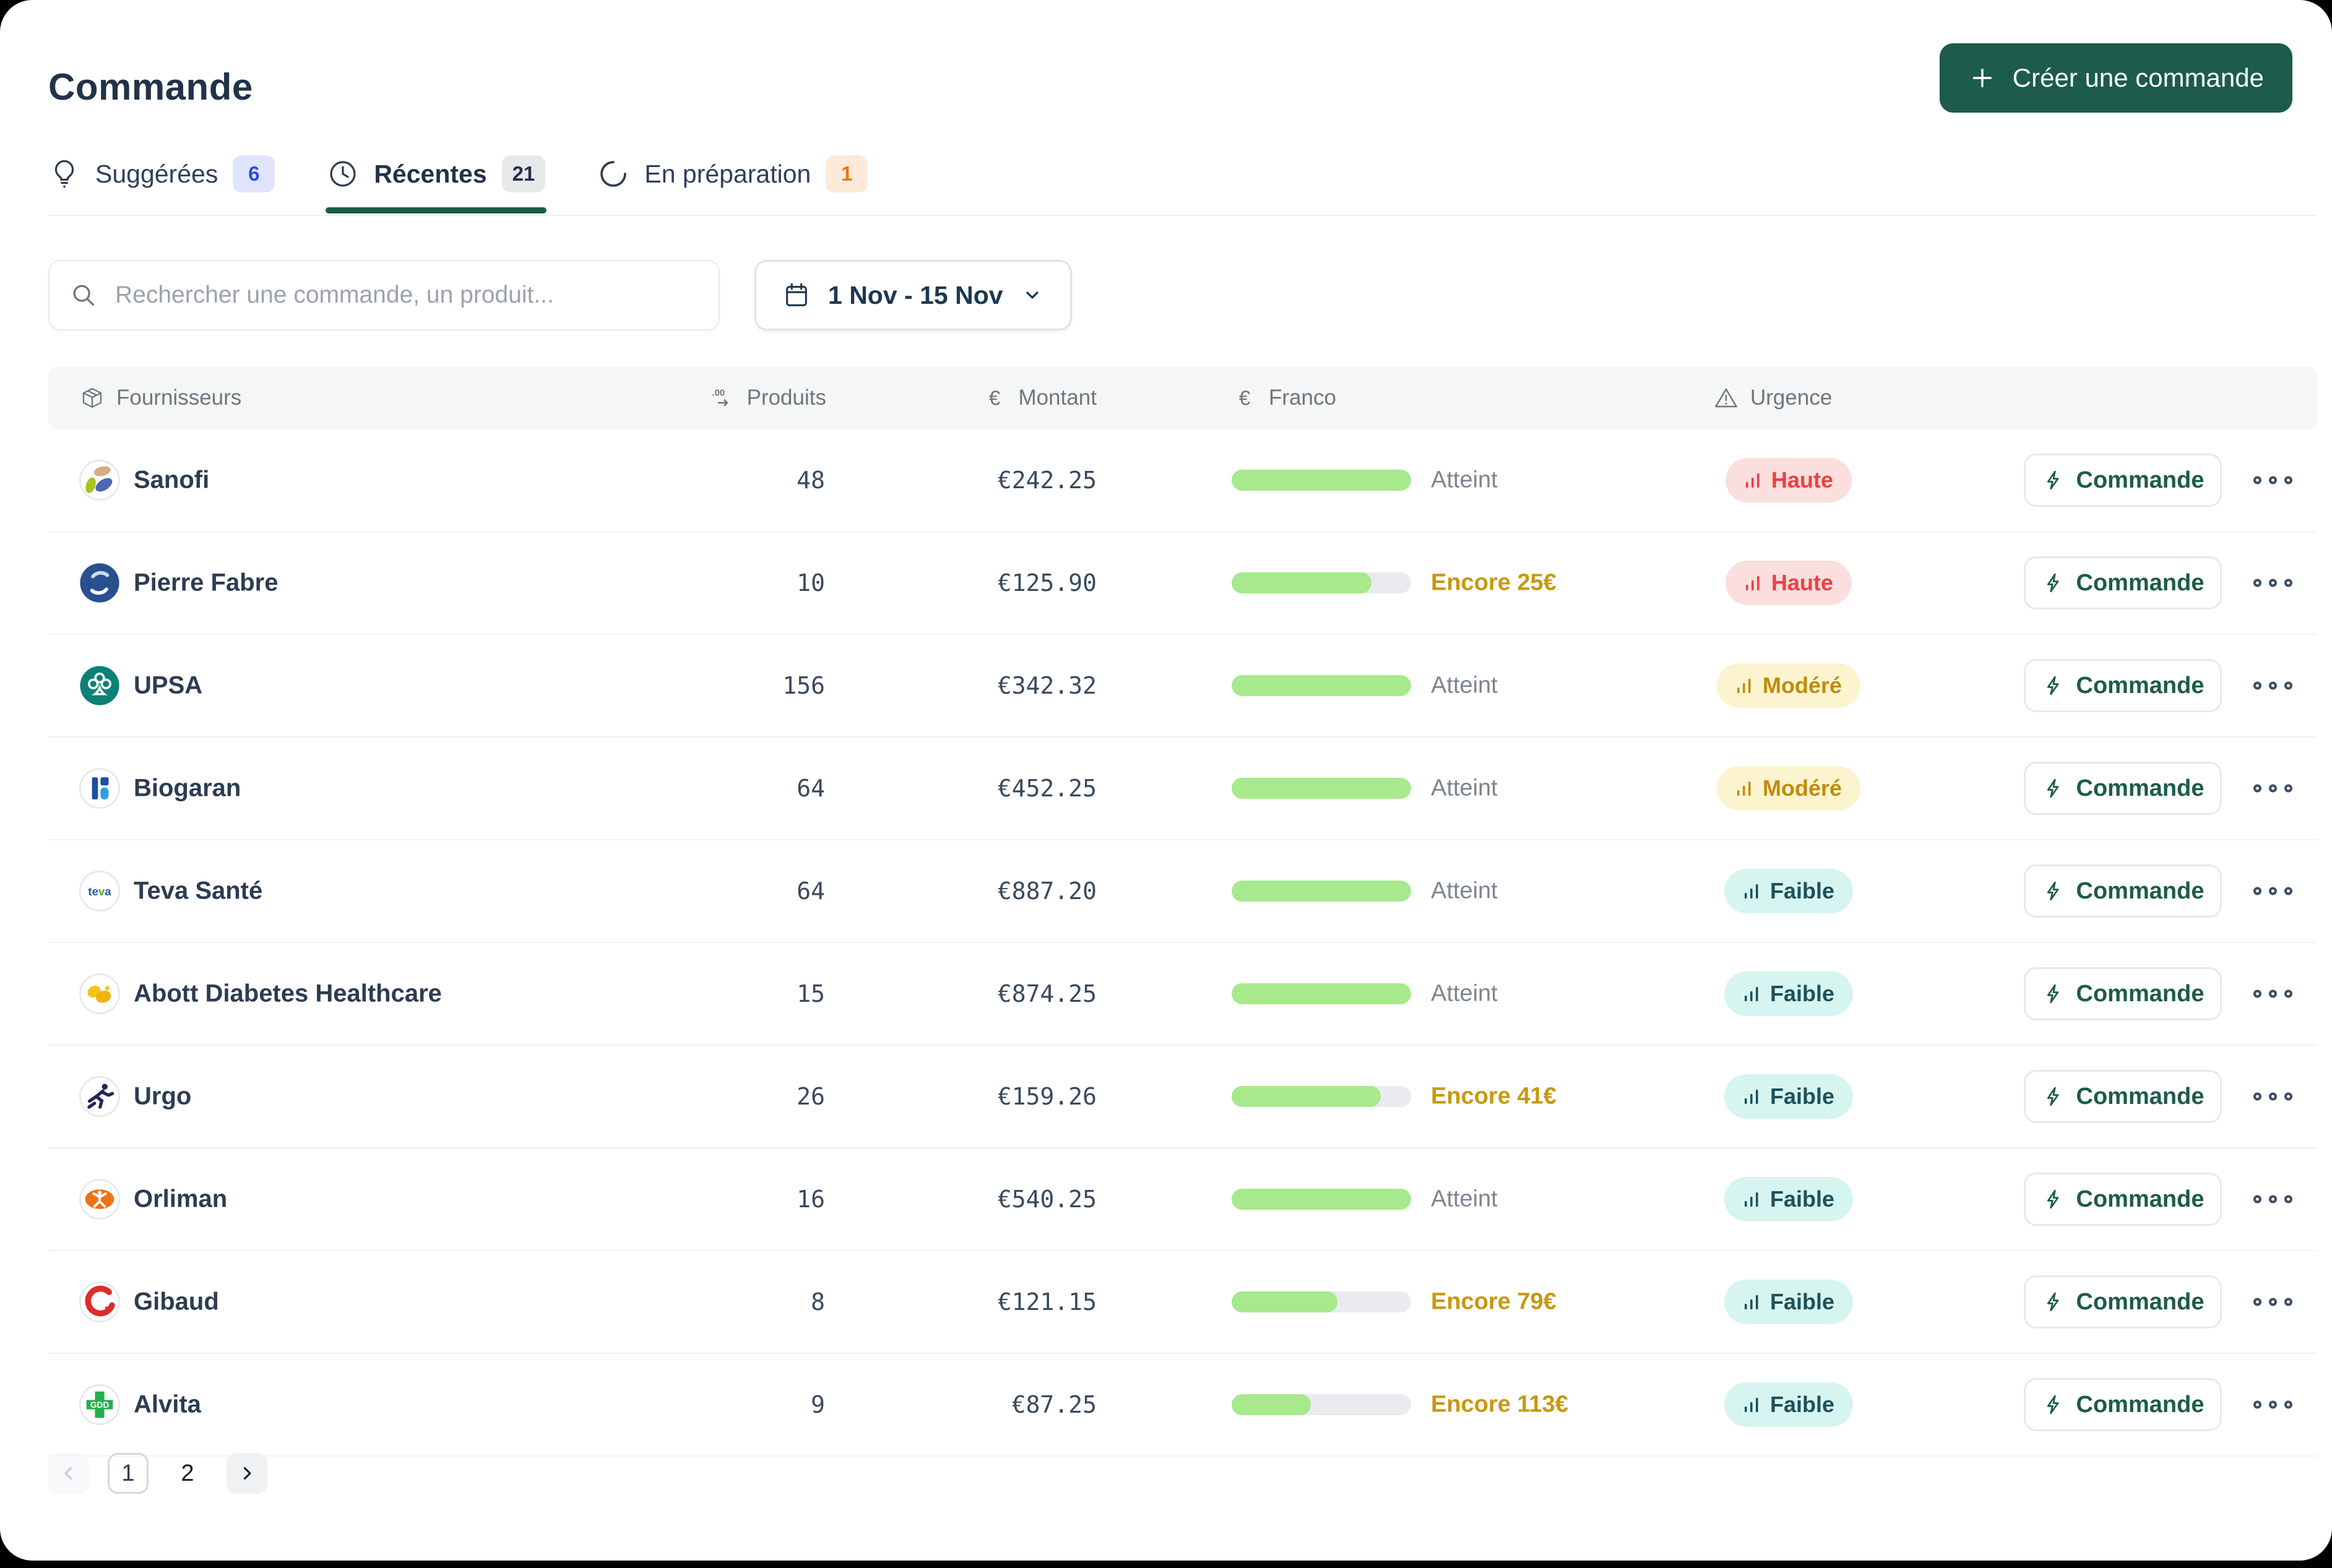 The height and width of the screenshot is (1568, 2332). What do you see at coordinates (163, 1096) in the screenshot?
I see `supplier-name: Urgo` at bounding box center [163, 1096].